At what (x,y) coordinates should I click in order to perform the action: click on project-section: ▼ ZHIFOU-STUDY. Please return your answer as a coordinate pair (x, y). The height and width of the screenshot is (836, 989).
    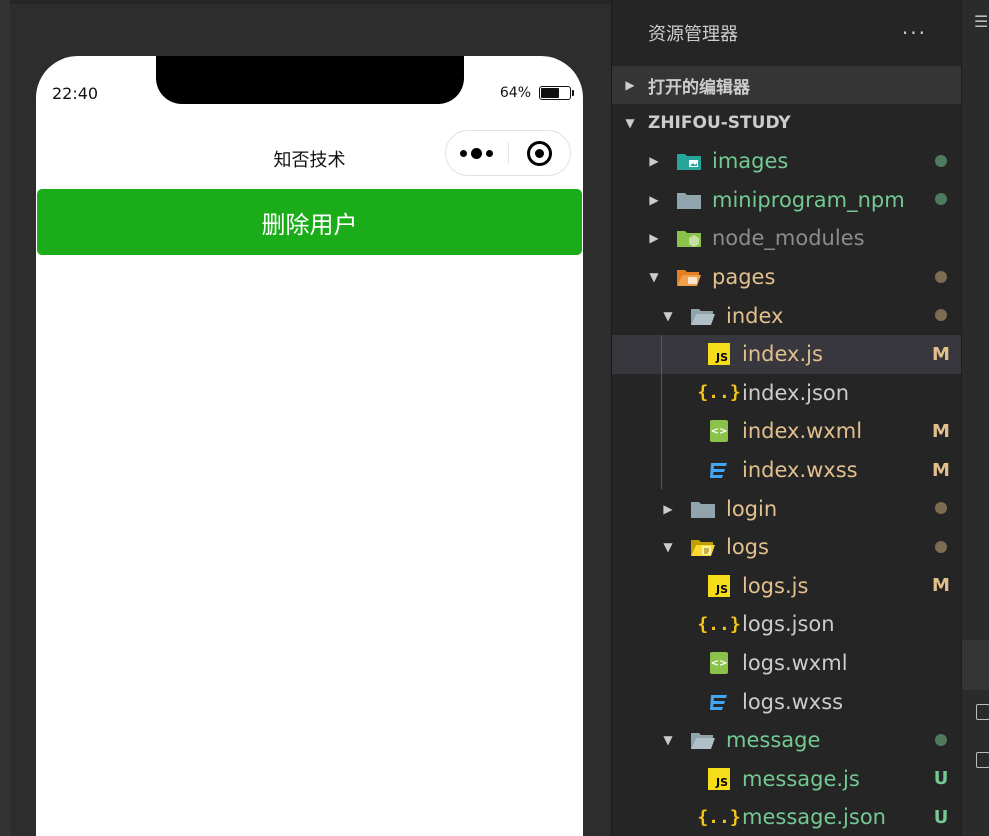
    Looking at the image, I should click on (786, 123).